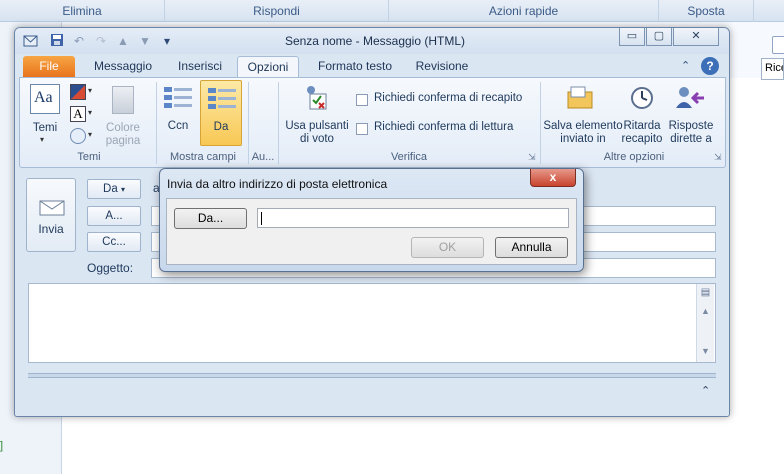  Describe the element at coordinates (362, 100) in the screenshot. I see `delivery-receipt-checkbox` at that location.